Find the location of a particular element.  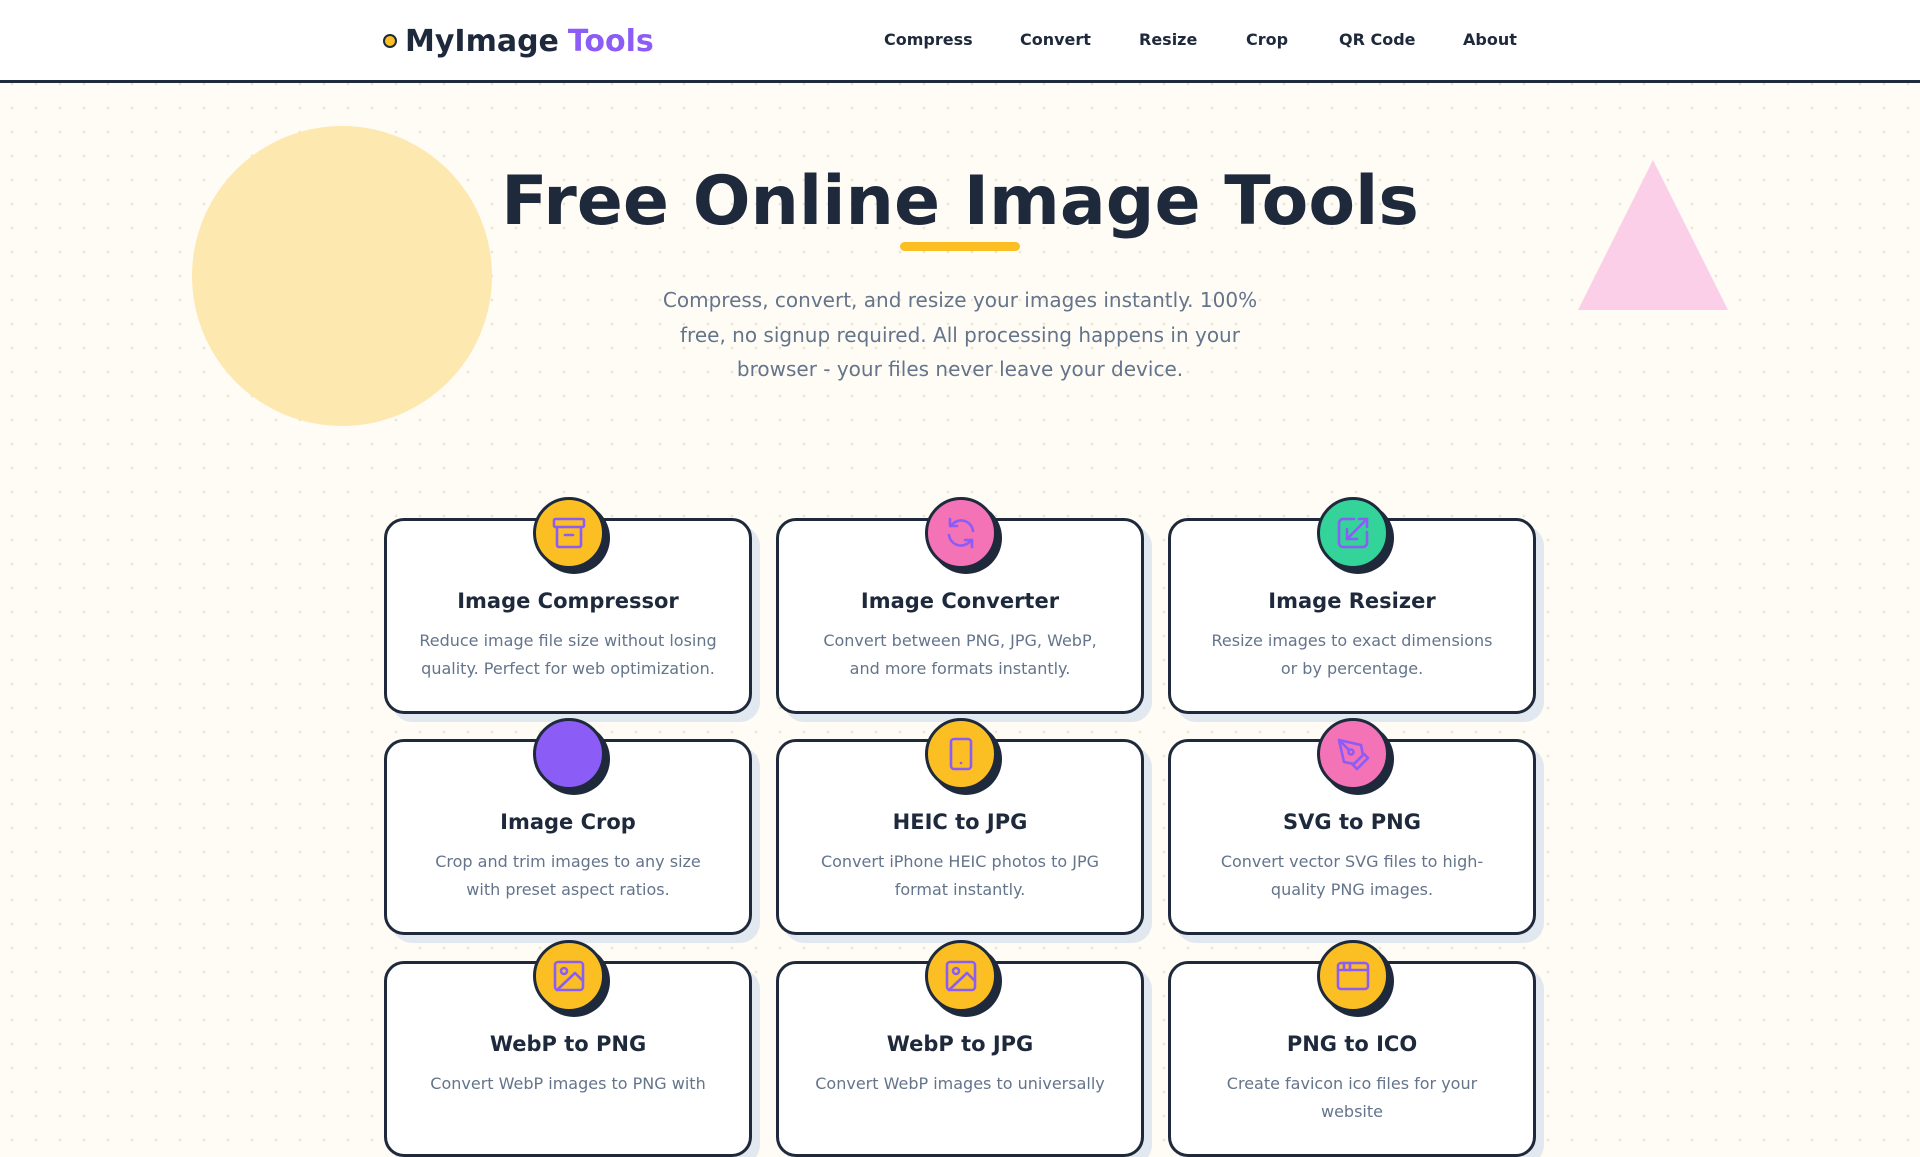

tool-card-title: Image Resizer is located at coordinates (1352, 601).